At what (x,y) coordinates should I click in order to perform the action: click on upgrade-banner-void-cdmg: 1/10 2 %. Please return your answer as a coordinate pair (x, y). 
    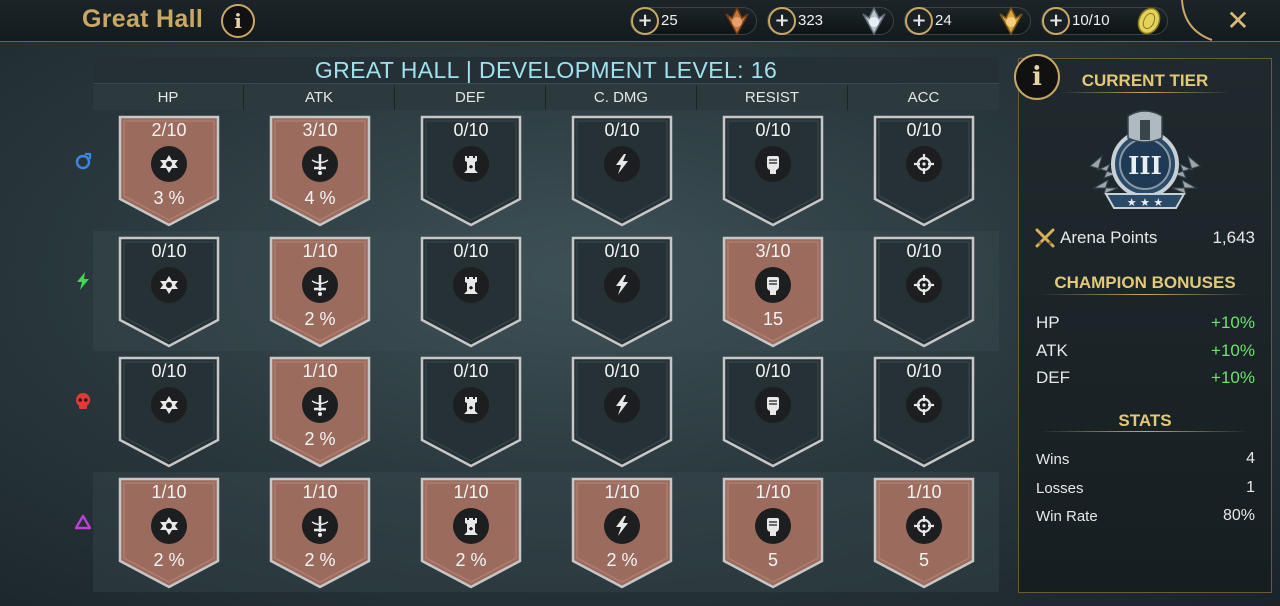
    Looking at the image, I should click on (622, 533).